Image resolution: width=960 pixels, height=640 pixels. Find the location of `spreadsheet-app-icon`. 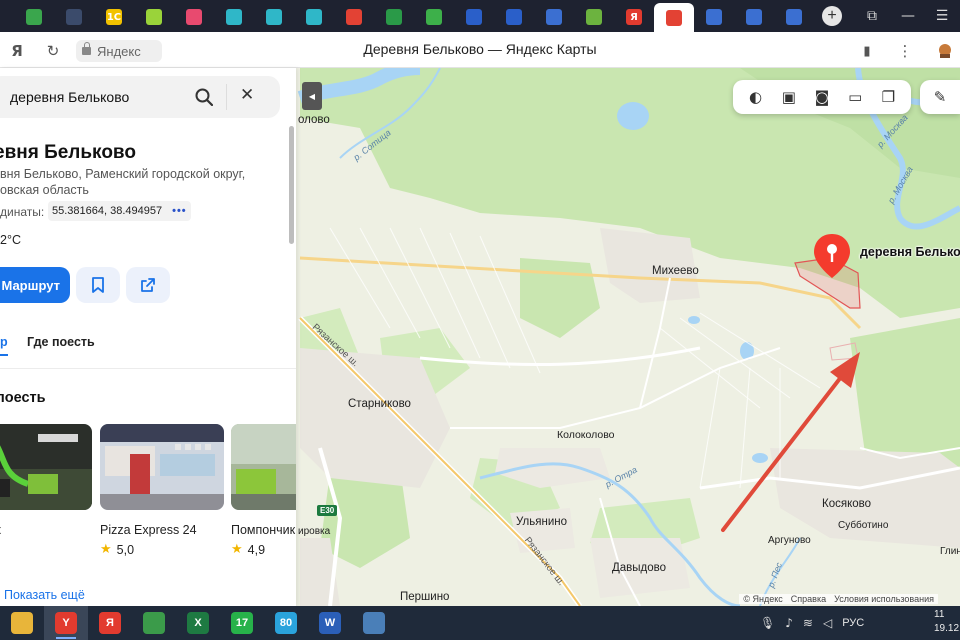

spreadsheet-app-icon is located at coordinates (34, 17).